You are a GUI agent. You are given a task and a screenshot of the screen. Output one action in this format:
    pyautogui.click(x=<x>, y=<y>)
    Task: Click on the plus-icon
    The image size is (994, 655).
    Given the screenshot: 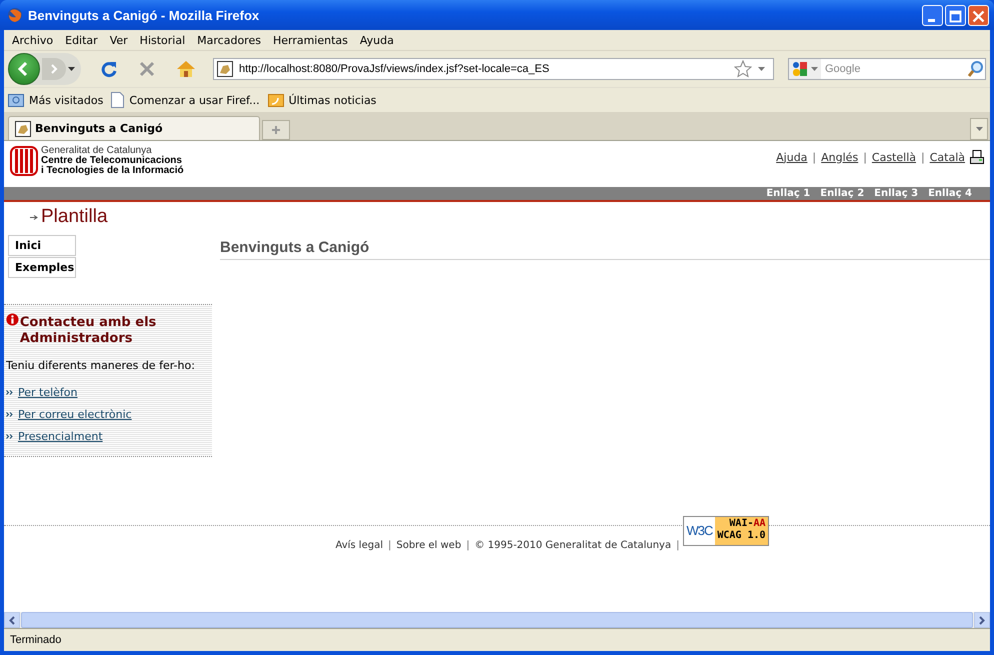 What is the action you would take?
    pyautogui.click(x=276, y=130)
    